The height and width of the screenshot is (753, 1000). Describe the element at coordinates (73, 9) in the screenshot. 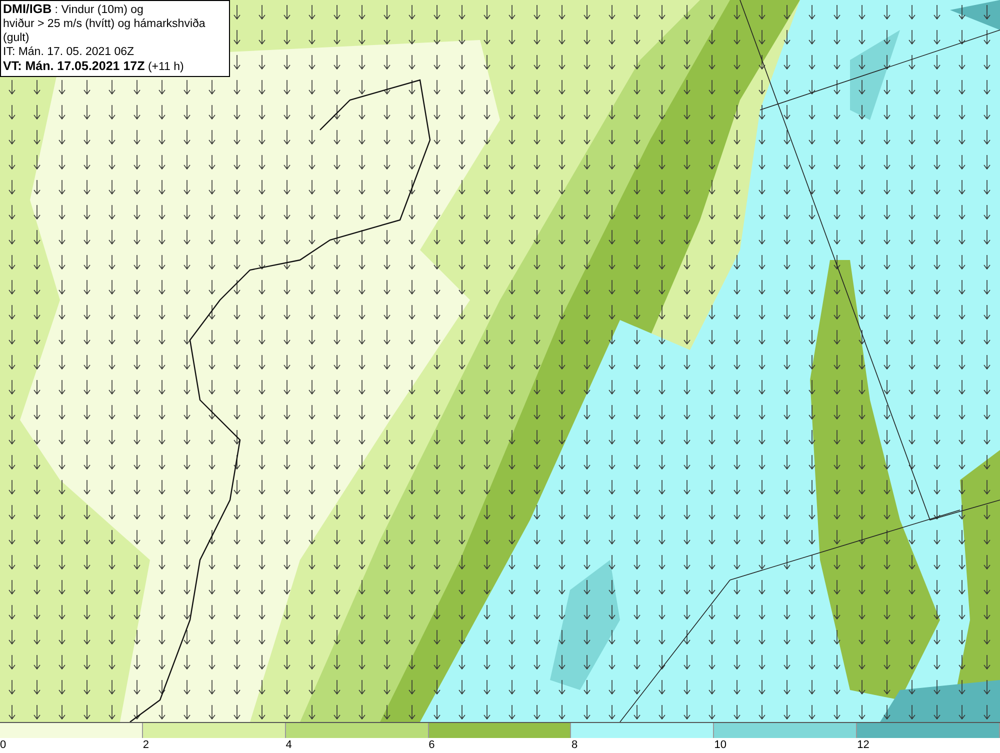

I see `title-line: DMI/IGB : Vindur (10m) og` at that location.